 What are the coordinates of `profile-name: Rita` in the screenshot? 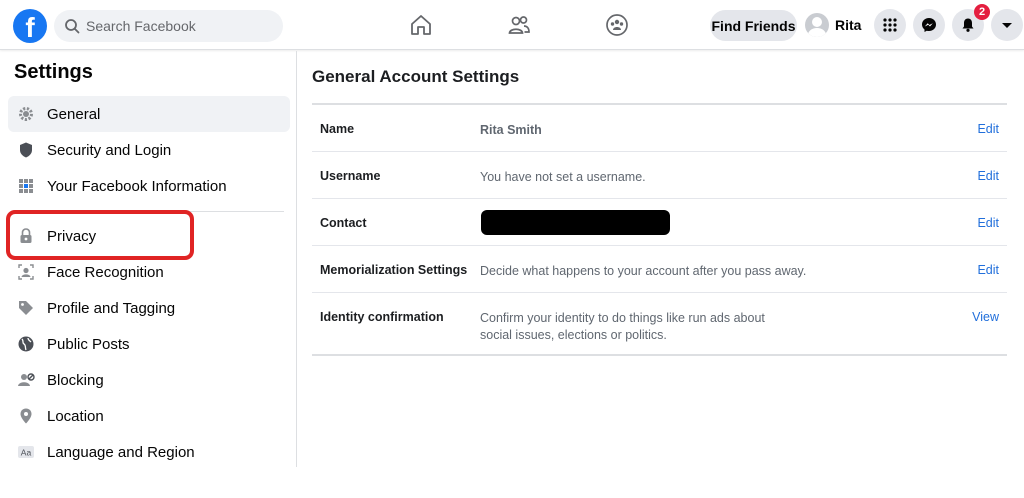 It's located at (848, 25).